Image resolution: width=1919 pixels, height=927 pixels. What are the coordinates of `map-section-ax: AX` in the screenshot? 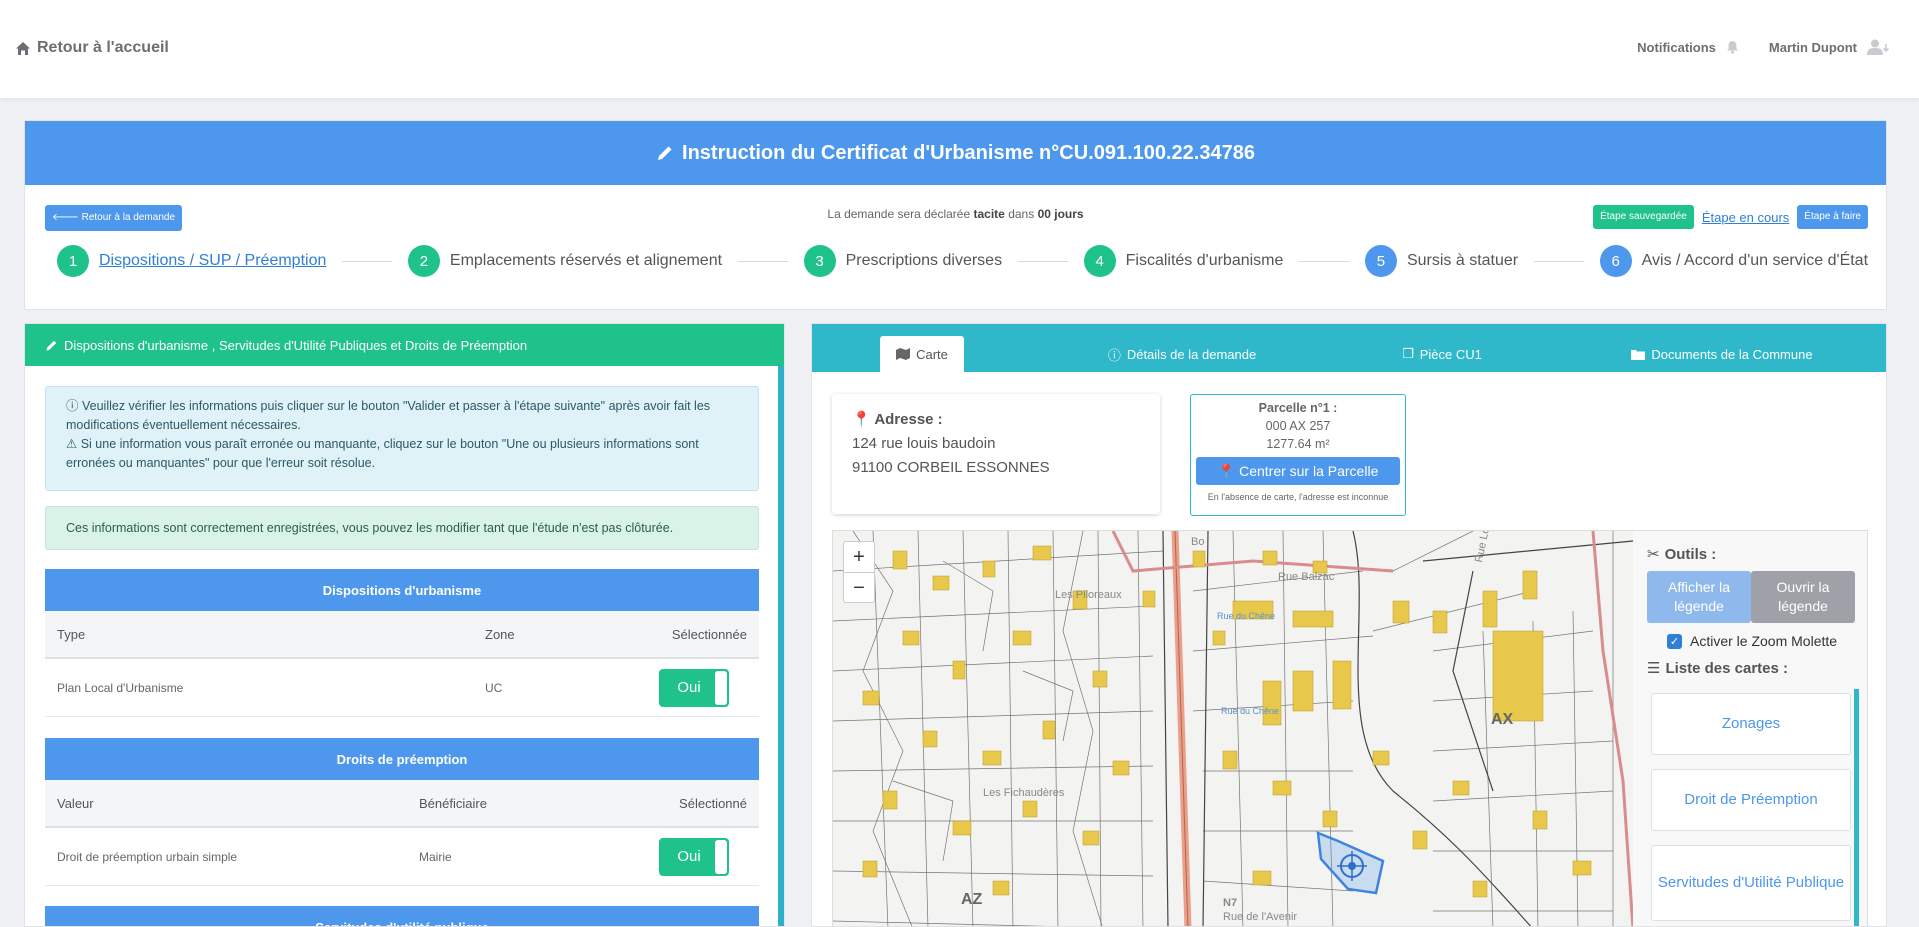 It's located at (1502, 719).